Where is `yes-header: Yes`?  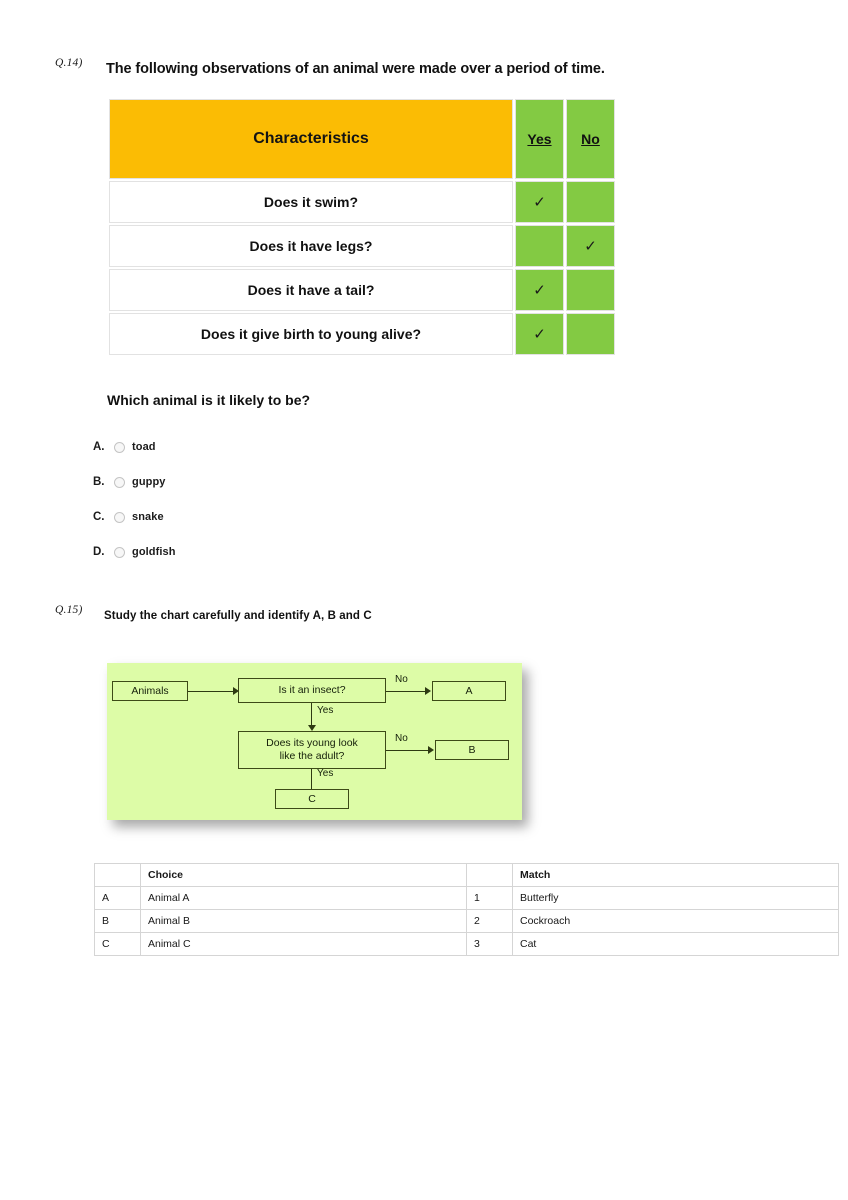
yes-header: Yes is located at coordinates (539, 139).